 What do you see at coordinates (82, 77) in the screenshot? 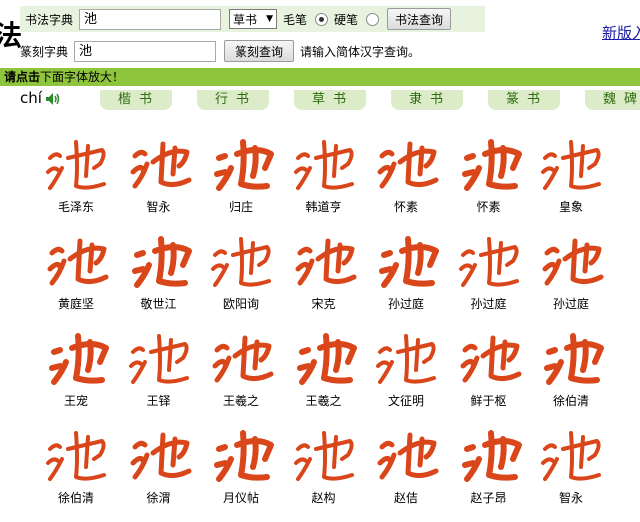
I see `enlarge-hint-text: 下面字体放大！` at bounding box center [82, 77].